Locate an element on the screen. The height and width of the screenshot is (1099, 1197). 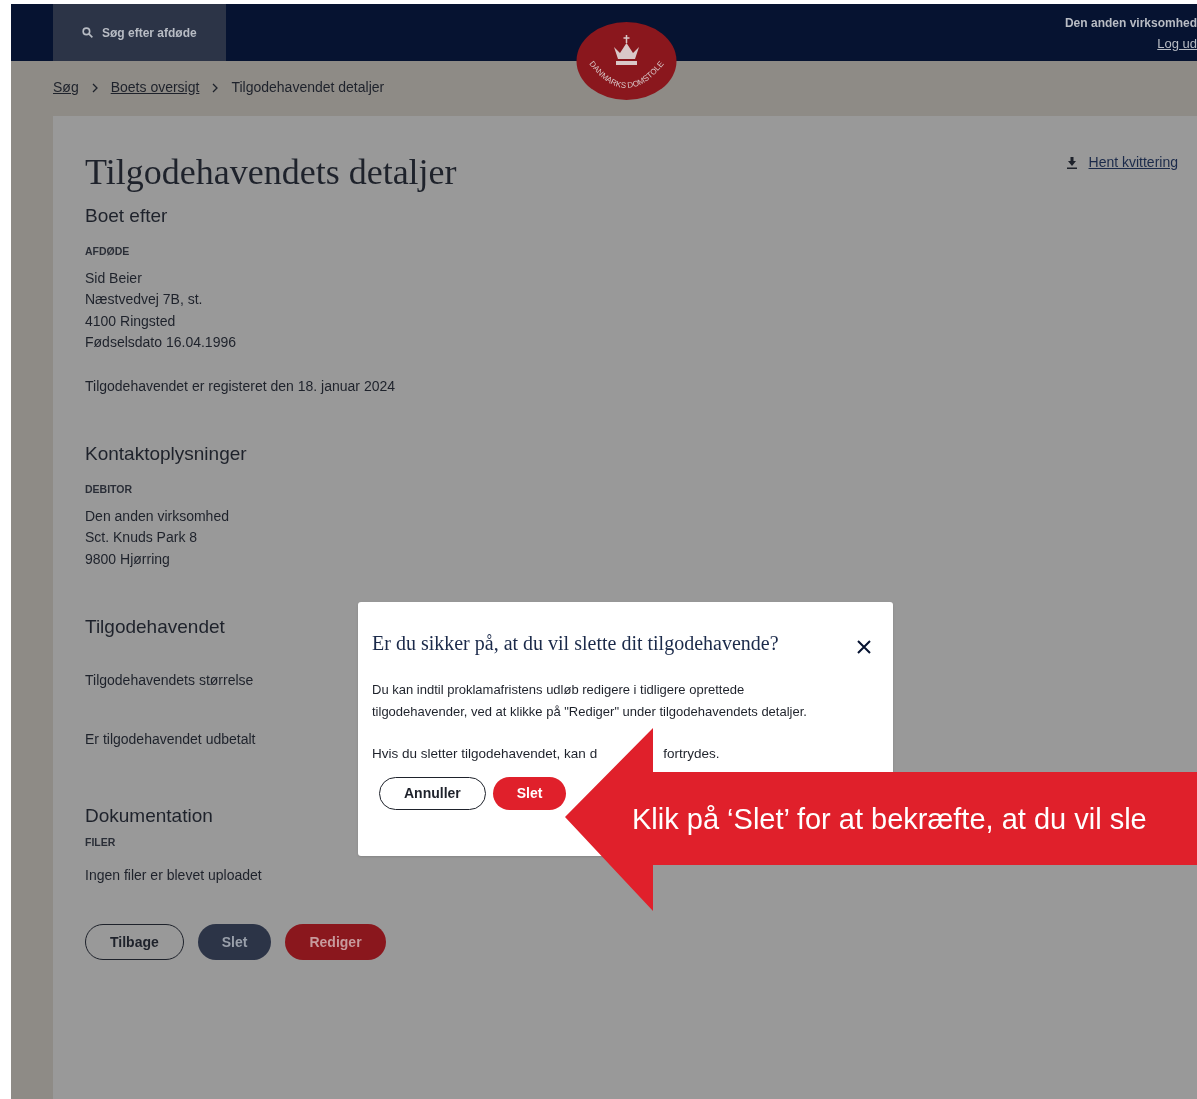
info-text: 4100 Ringsted is located at coordinates (131, 321).